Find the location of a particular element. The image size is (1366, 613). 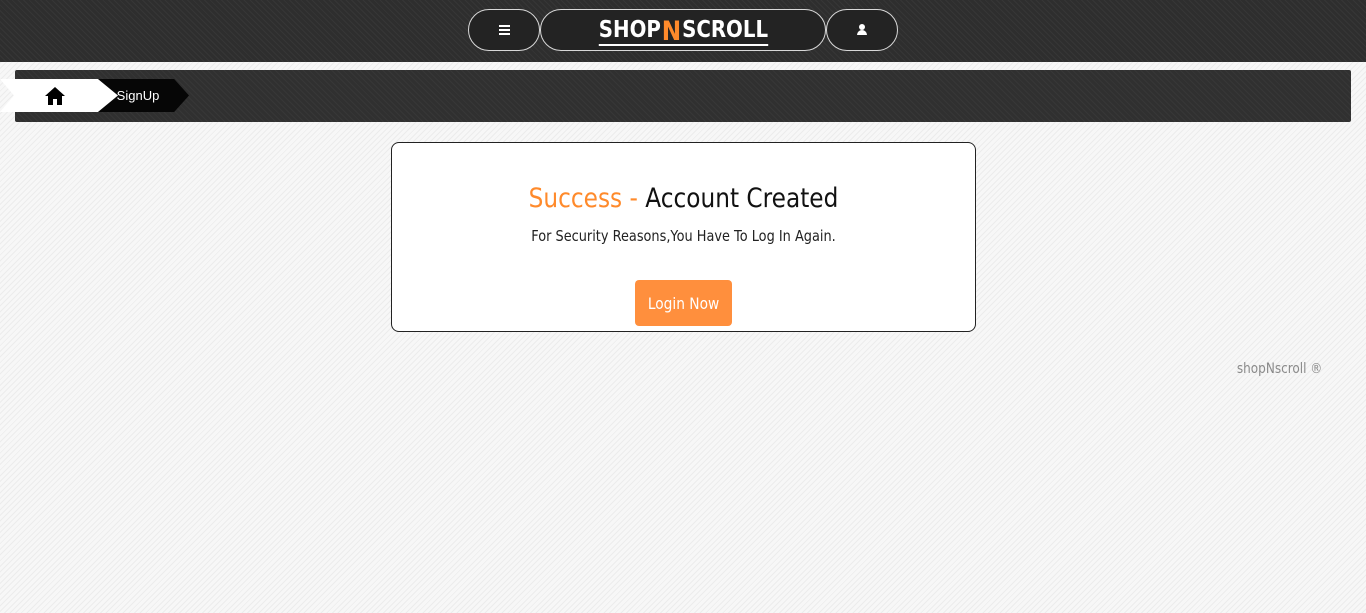

shopnscroll-logo: SHOP N SCROLL is located at coordinates (683, 31).